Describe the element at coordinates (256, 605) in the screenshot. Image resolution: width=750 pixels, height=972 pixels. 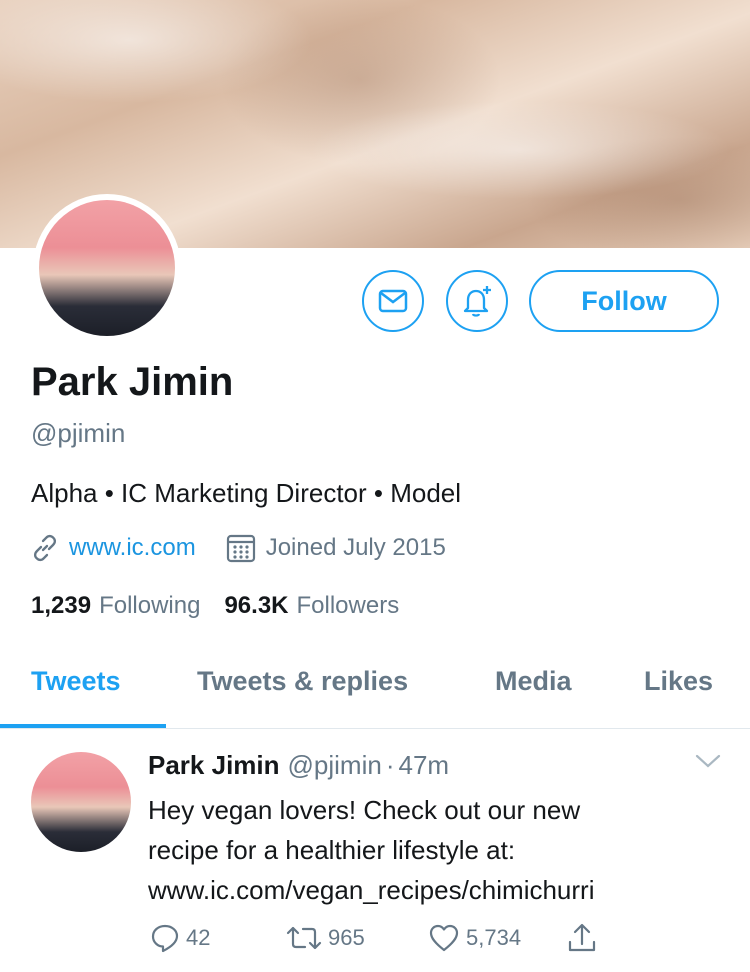
I see `followers-count: 96.3K` at that location.